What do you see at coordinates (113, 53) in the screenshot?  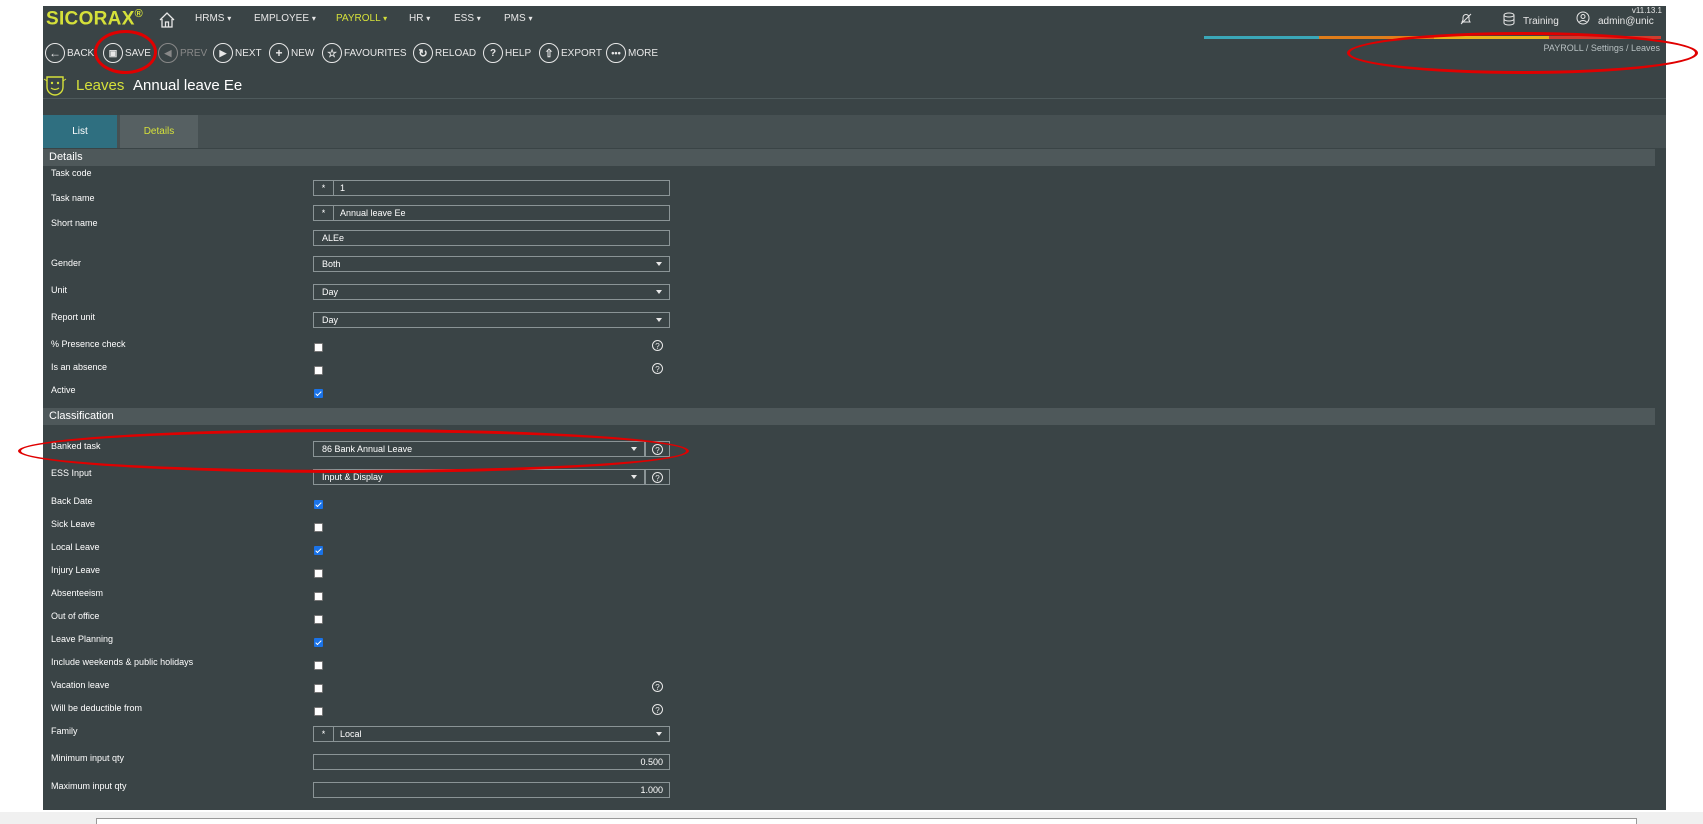 I see `floppy-disk-icon: ▣` at bounding box center [113, 53].